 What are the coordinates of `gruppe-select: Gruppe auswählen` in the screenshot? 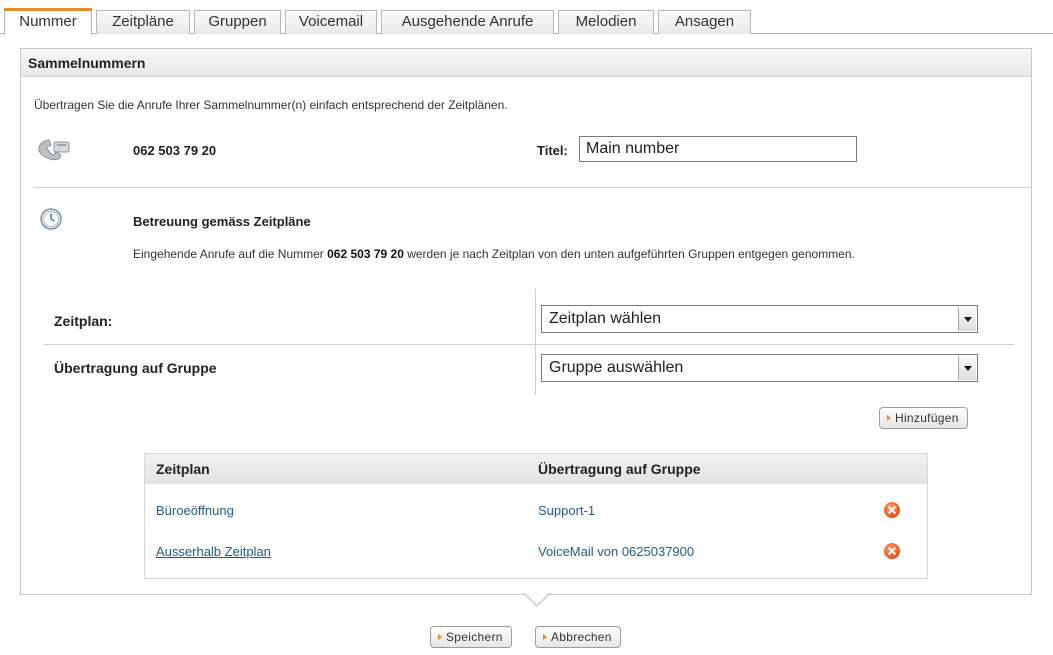 It's located at (759, 368).